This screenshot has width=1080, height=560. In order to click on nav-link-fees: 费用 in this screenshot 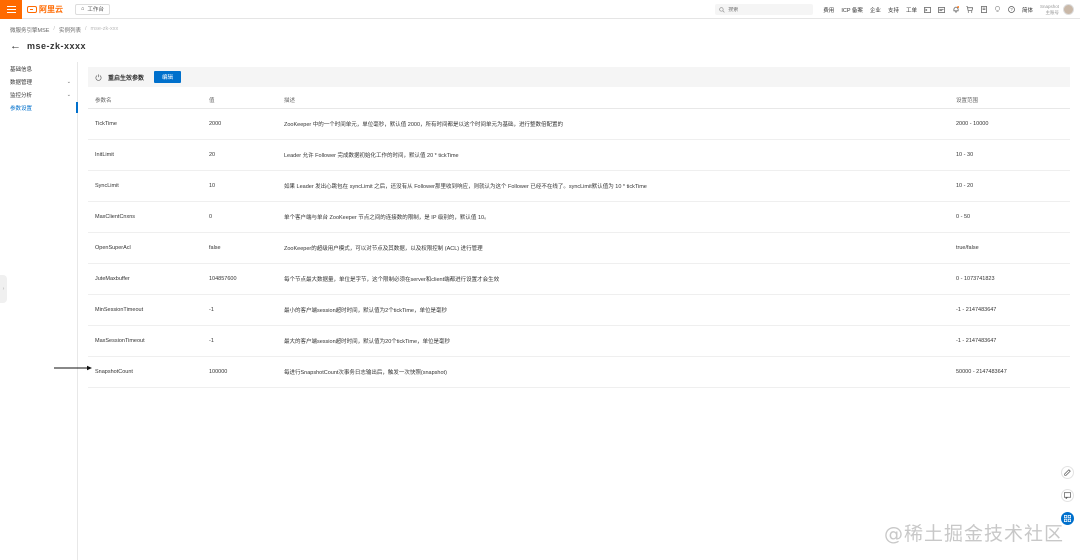, I will do `click(828, 10)`.